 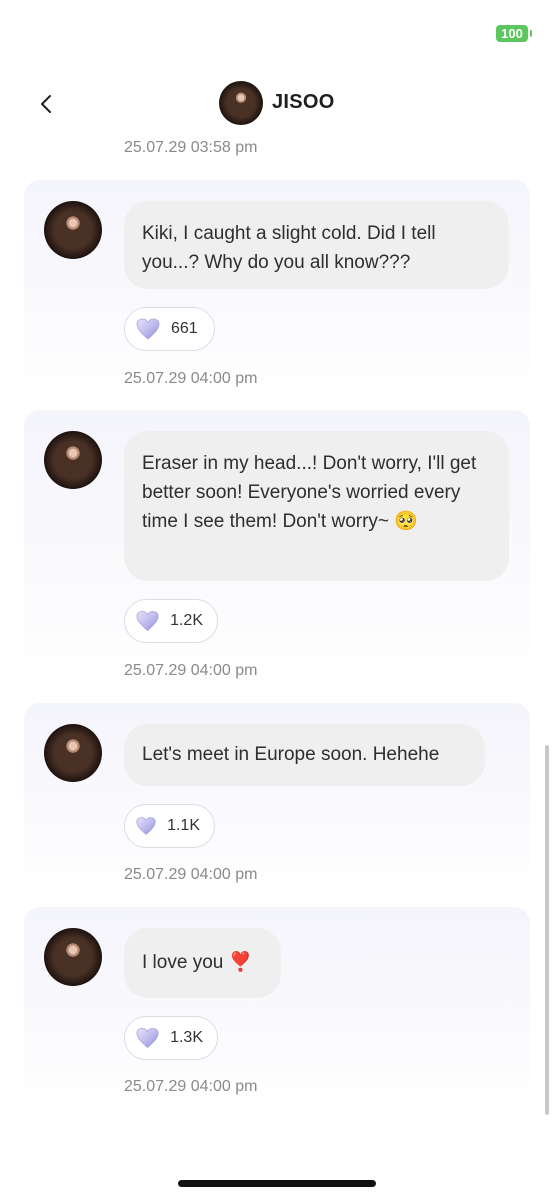 I want to click on message-timestamp: 25.07.29 03:58 pm, so click(x=191, y=147).